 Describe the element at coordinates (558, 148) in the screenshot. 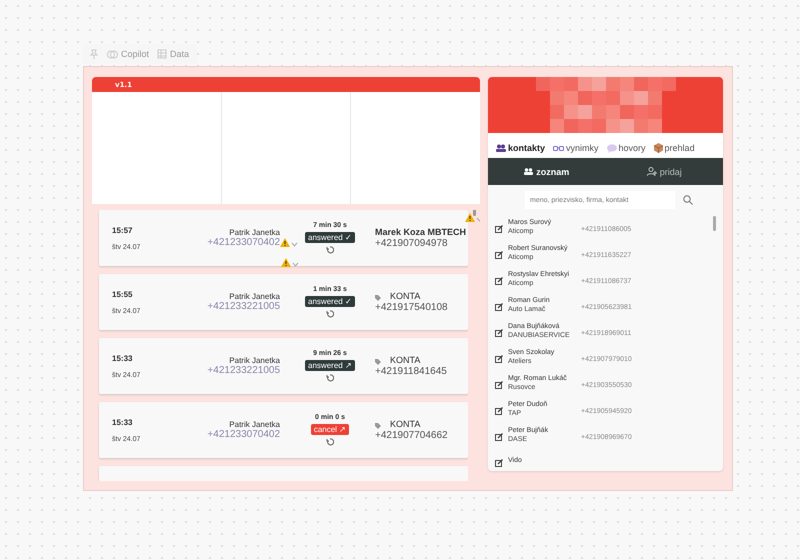

I see `glasses-icon` at that location.